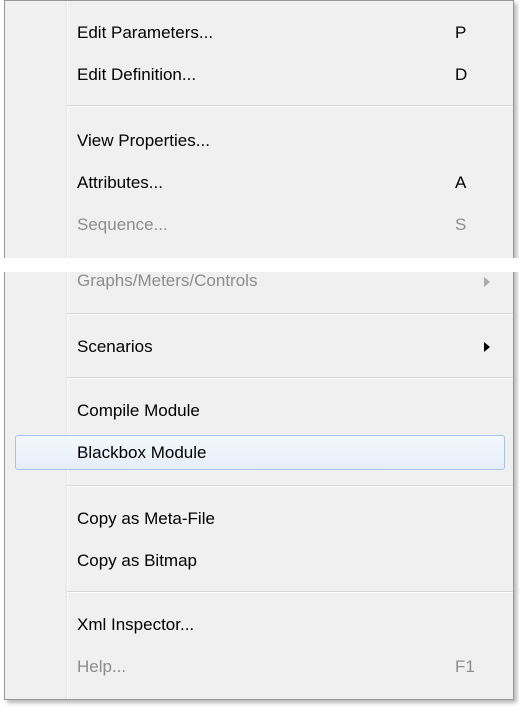 The image size is (519, 708). What do you see at coordinates (259, 411) in the screenshot?
I see `menu-item-compile-module: Compile Module` at bounding box center [259, 411].